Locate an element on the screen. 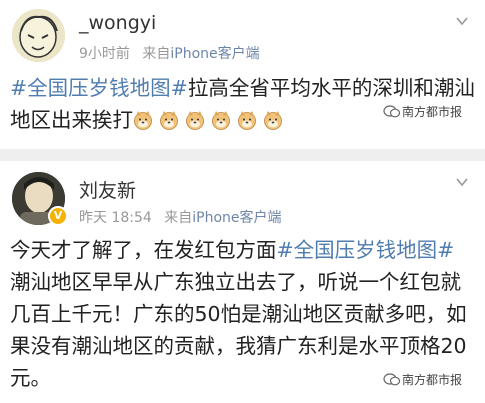  post-divider is located at coordinates (242, 155).